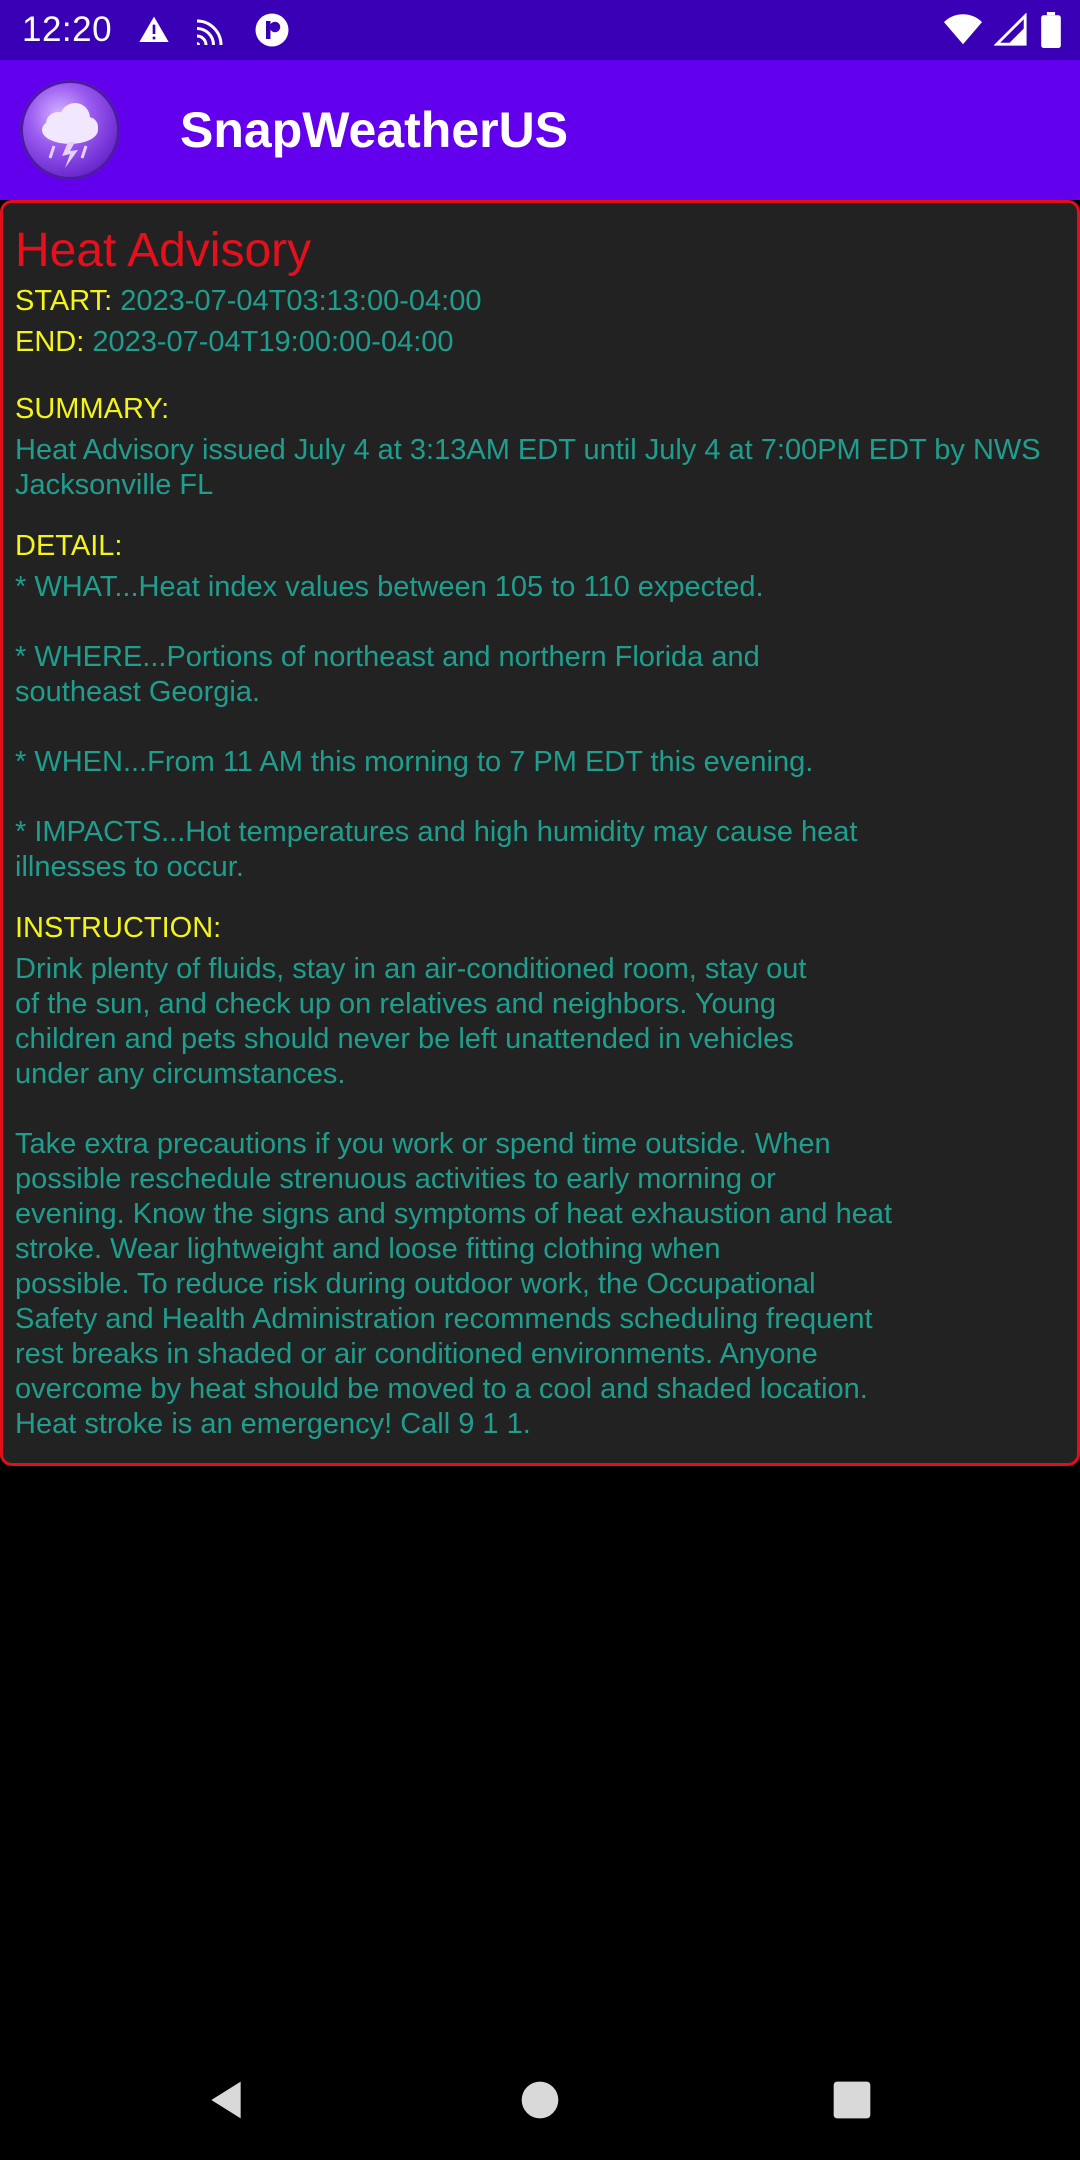  Describe the element at coordinates (67, 29) in the screenshot. I see `status-time: 12:20` at that location.